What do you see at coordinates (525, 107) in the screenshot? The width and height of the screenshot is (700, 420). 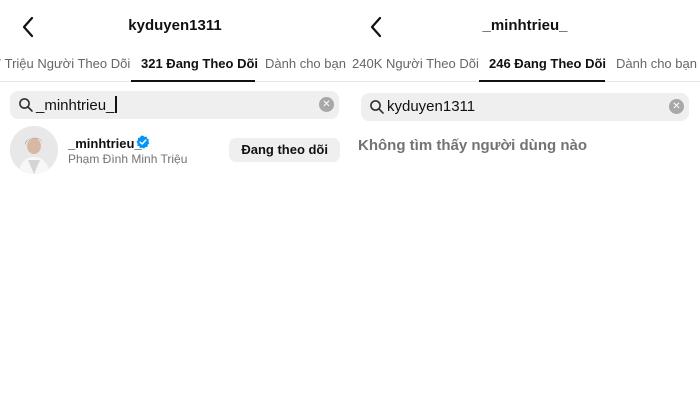 I see `search-bar: kyduyen1311 ✕` at bounding box center [525, 107].